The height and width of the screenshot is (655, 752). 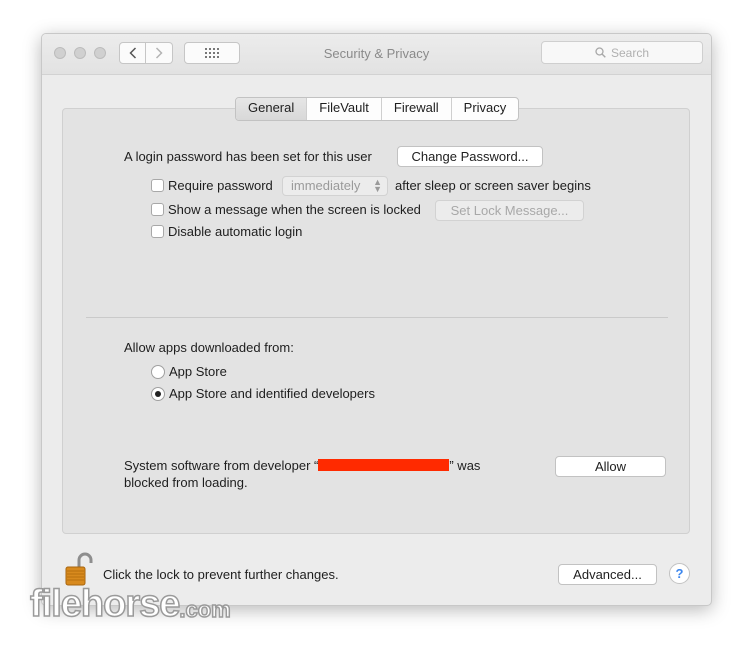 I want to click on updown-arrows-icon: ▲ ▼, so click(x=377, y=185).